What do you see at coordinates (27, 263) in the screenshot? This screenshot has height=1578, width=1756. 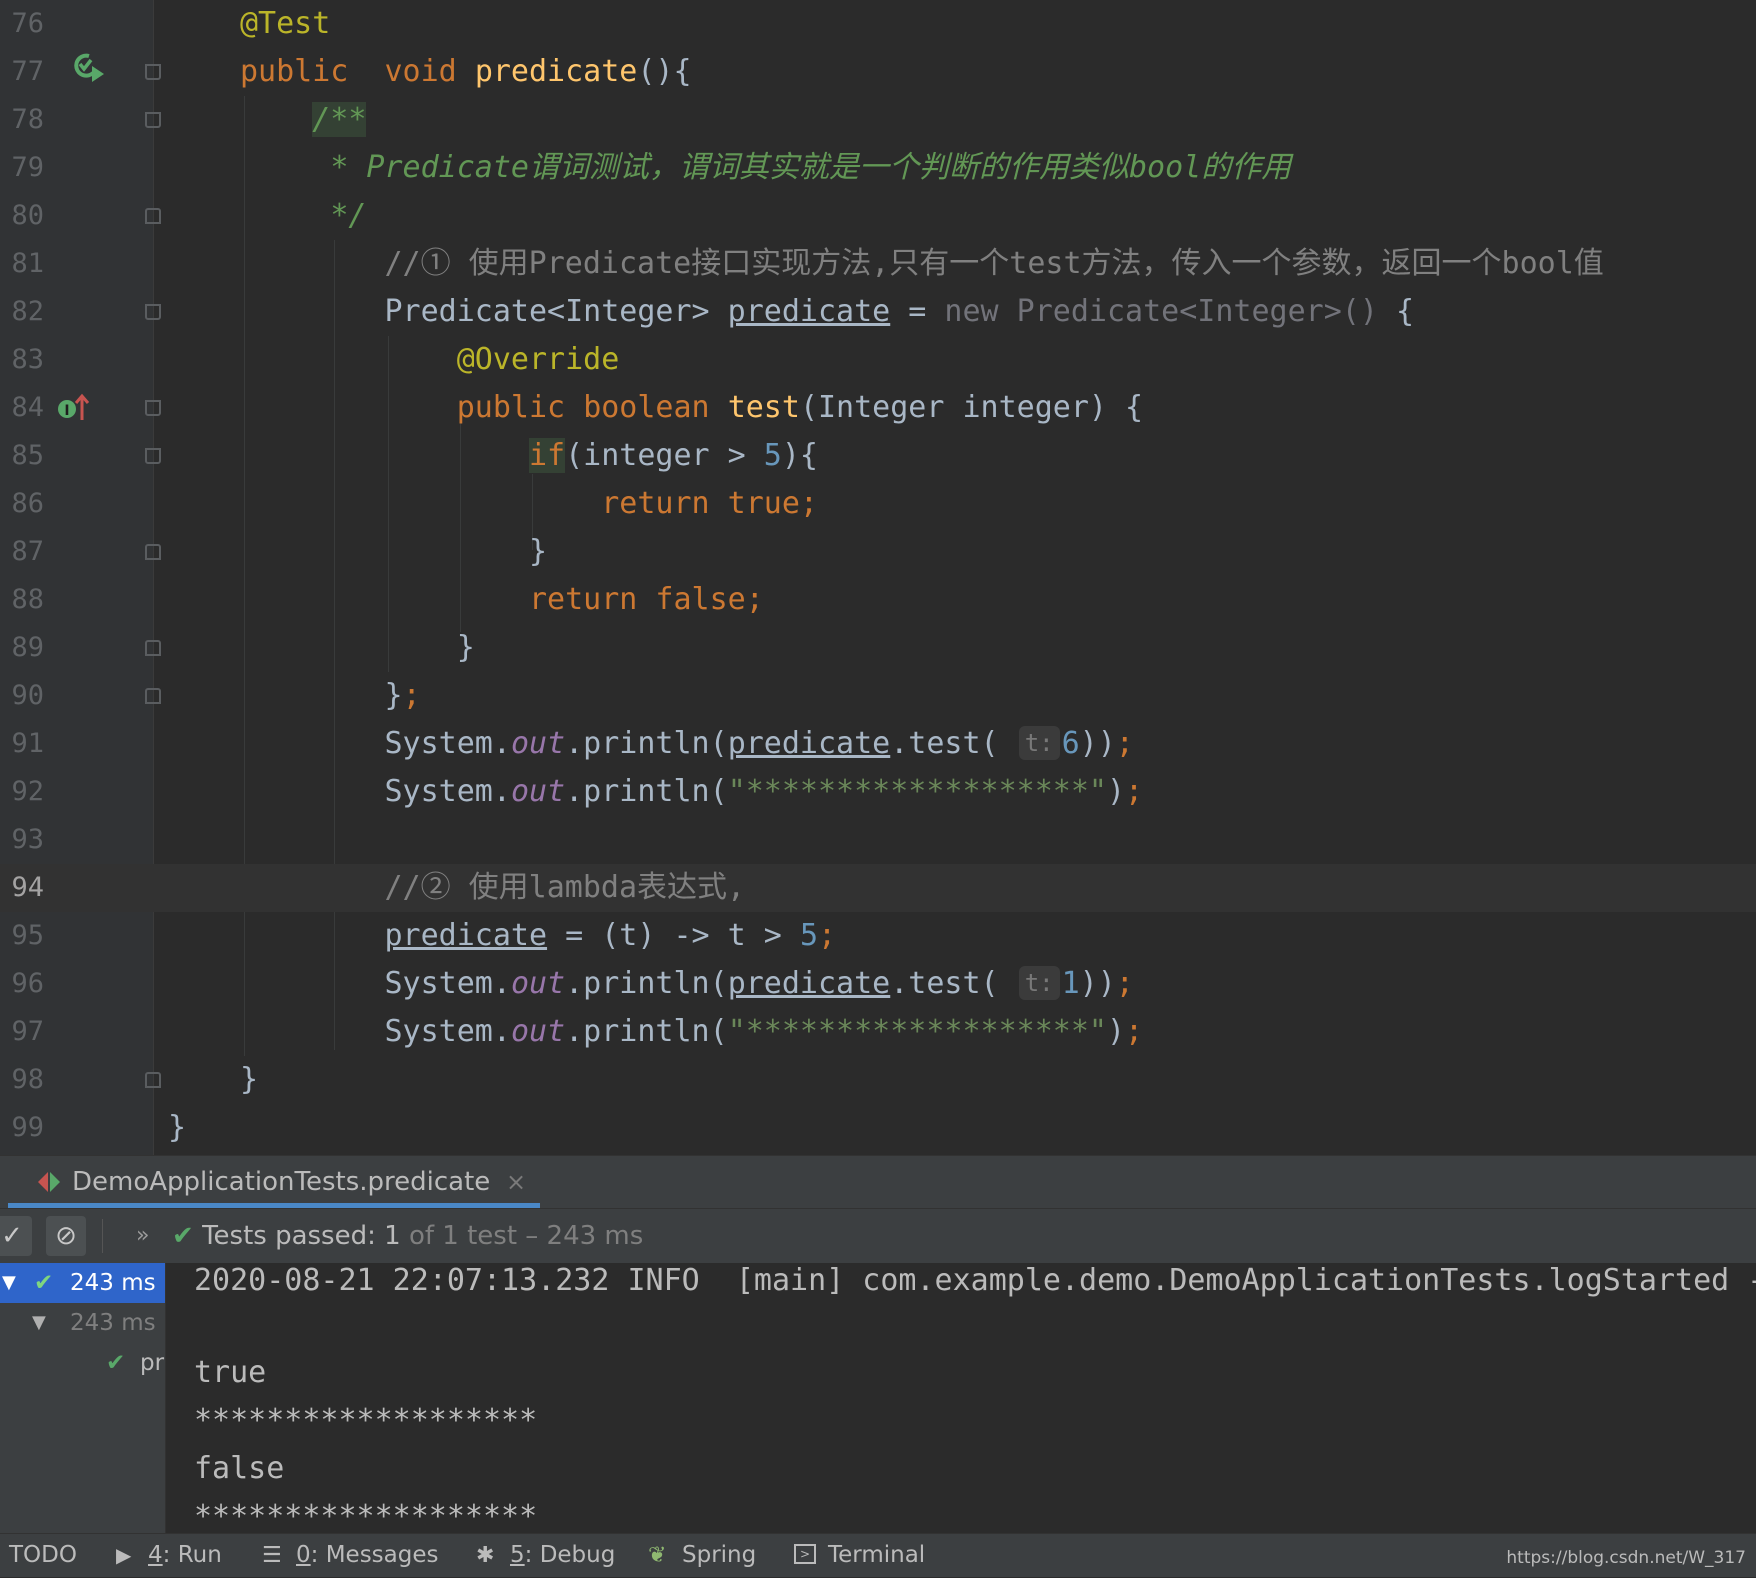 I see `line-number: 81` at bounding box center [27, 263].